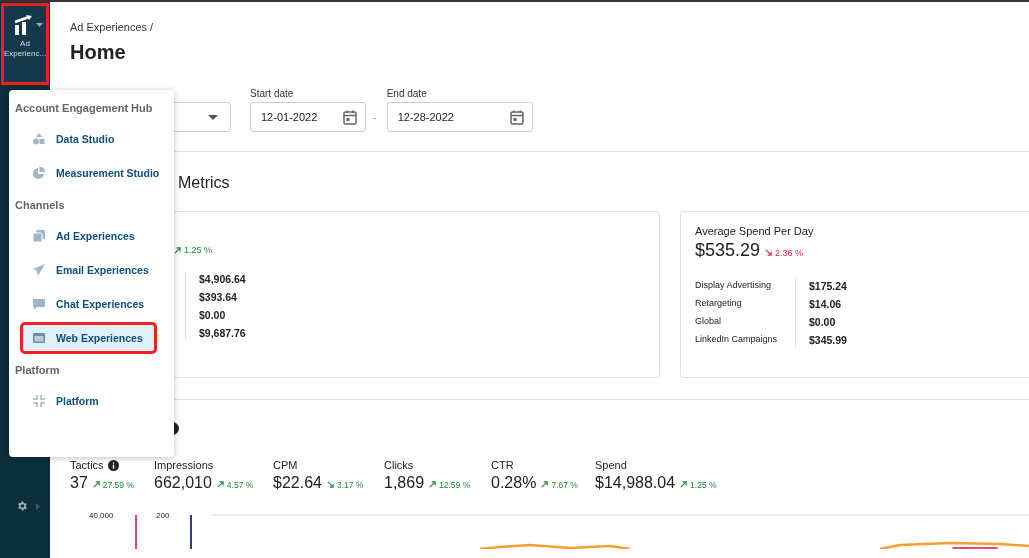 This screenshot has height=558, width=1029. I want to click on menu-item: Measurement Studio, so click(94, 173).